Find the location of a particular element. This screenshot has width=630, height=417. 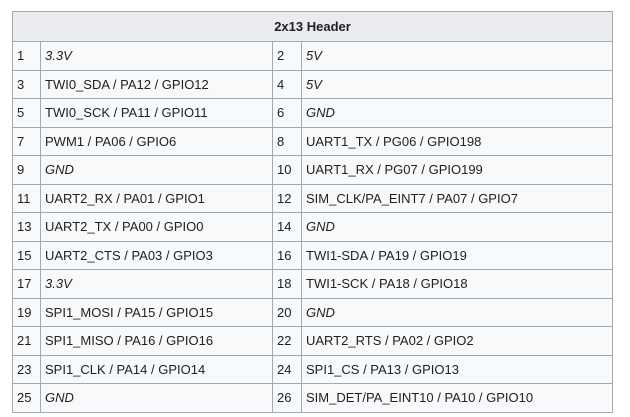

pin-number: 20 is located at coordinates (287, 312).